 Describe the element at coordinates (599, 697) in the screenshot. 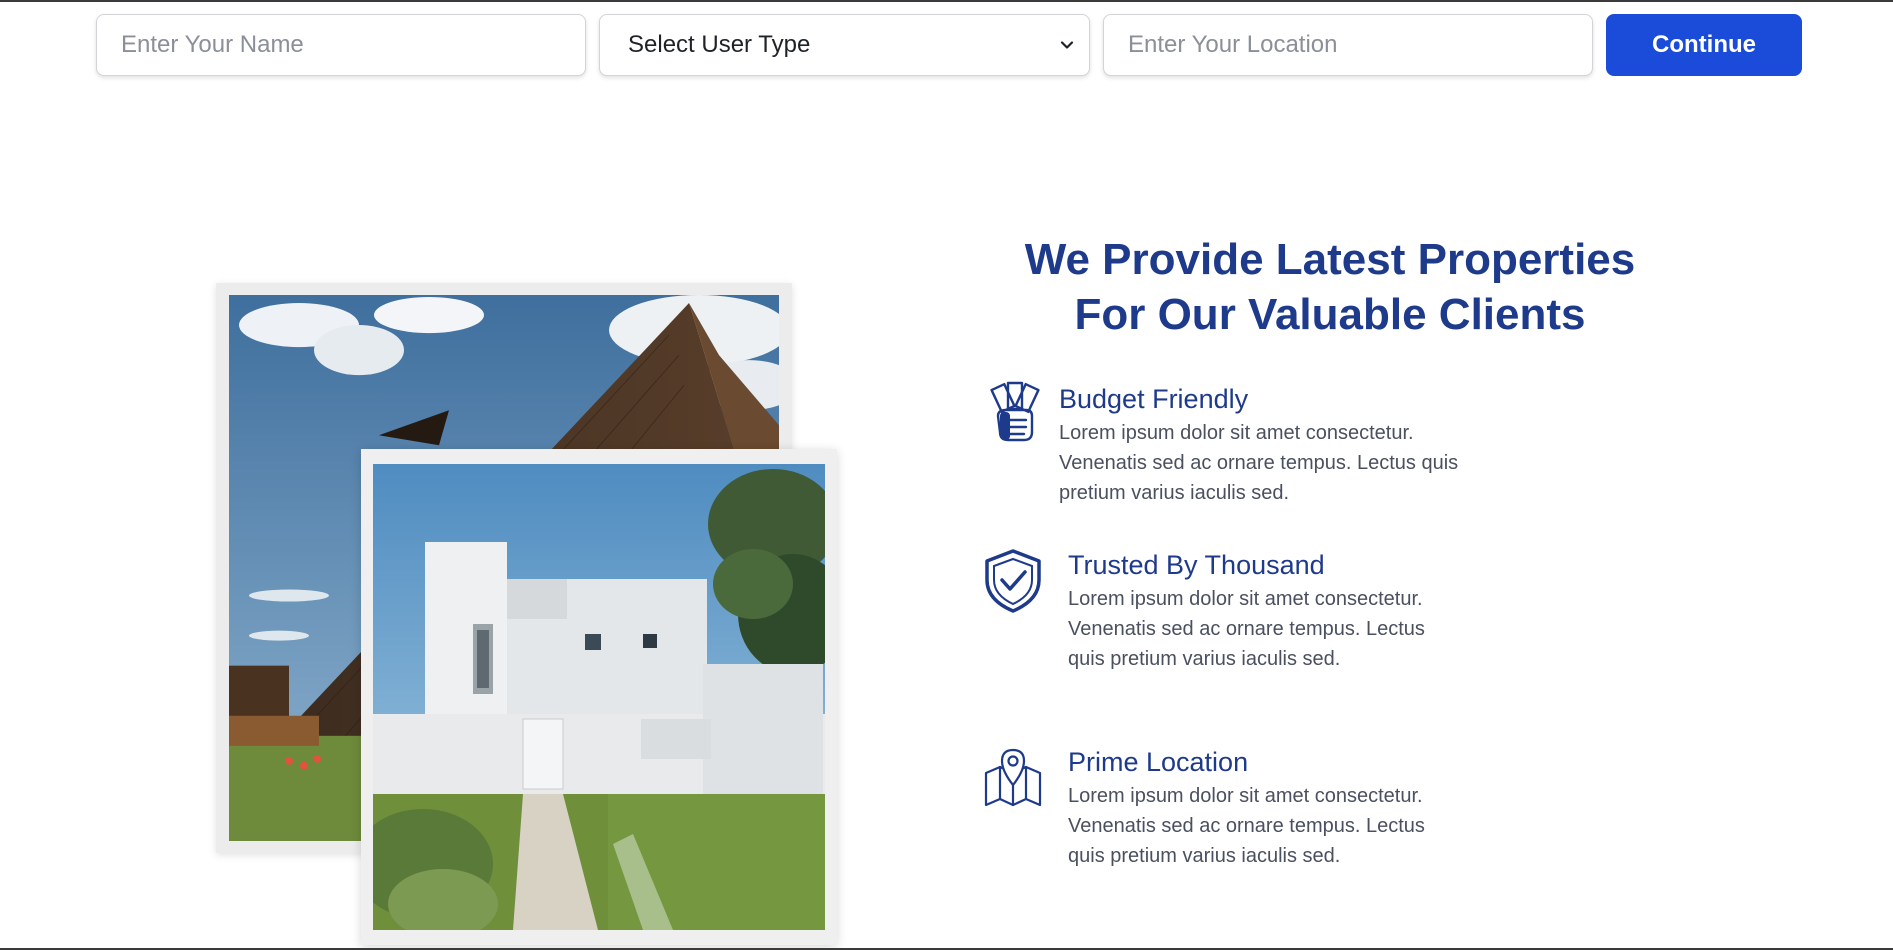

I see `property-photo-modern-house` at that location.